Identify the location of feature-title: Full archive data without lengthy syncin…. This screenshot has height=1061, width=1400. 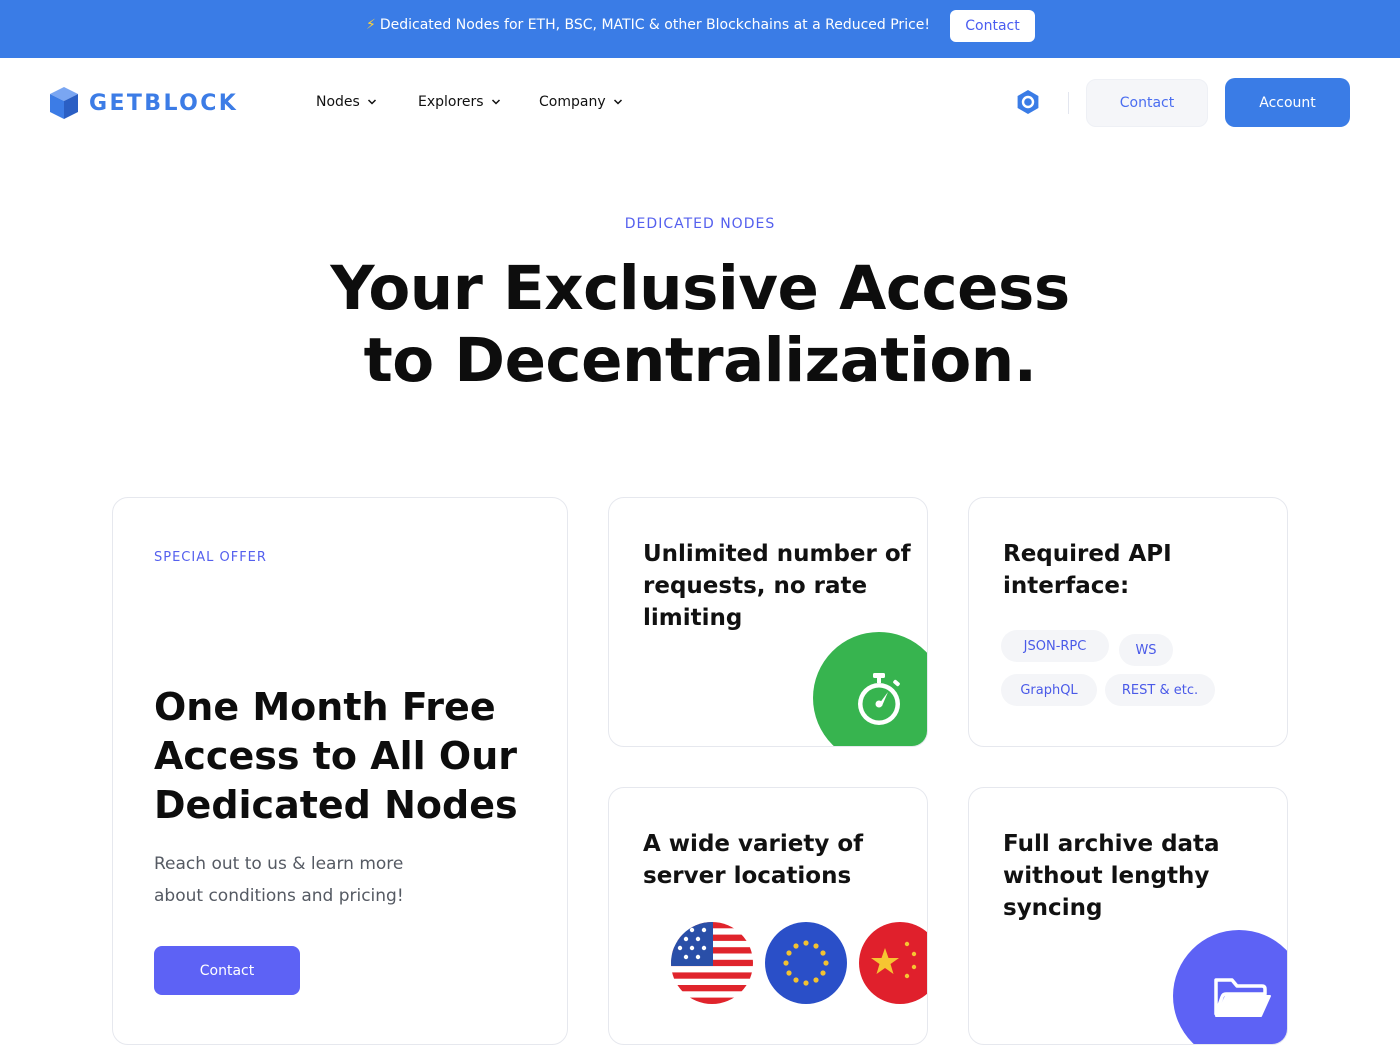
(1111, 876).